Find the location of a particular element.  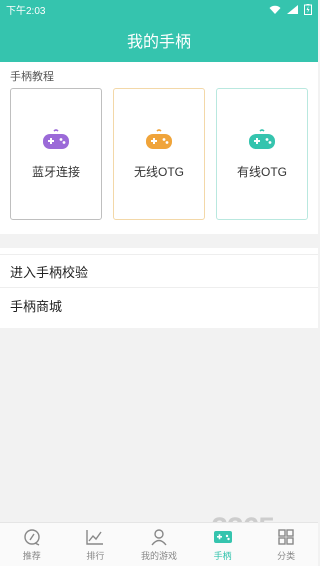

menu-item-calibrate: 进入手柄校验 is located at coordinates (159, 271).